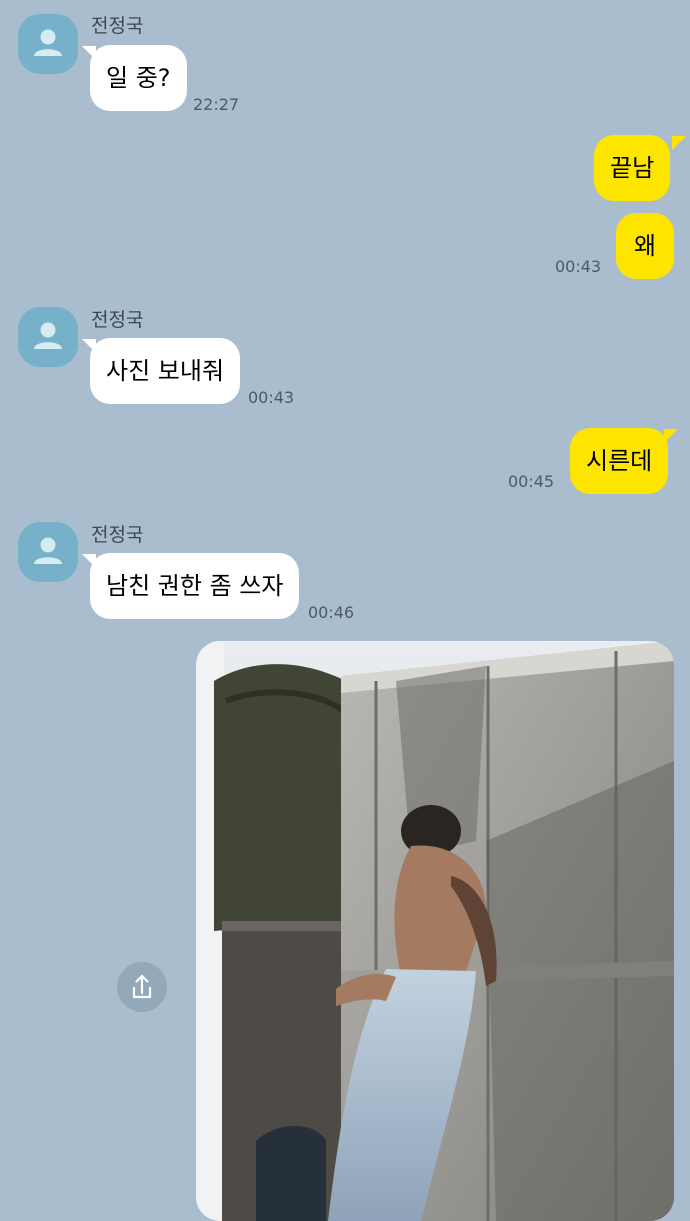 The width and height of the screenshot is (690, 1221). What do you see at coordinates (619, 461) in the screenshot?
I see `message-bubble-outgoing: 시른데` at bounding box center [619, 461].